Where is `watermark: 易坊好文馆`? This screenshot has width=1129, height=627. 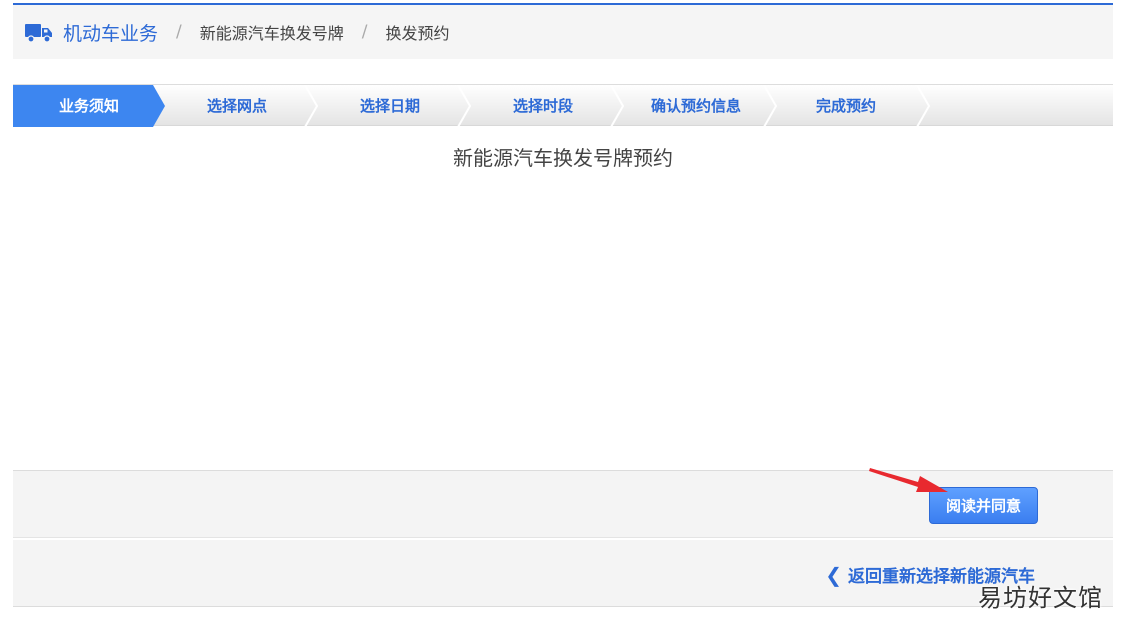 watermark: 易坊好文馆 is located at coordinates (1040, 598).